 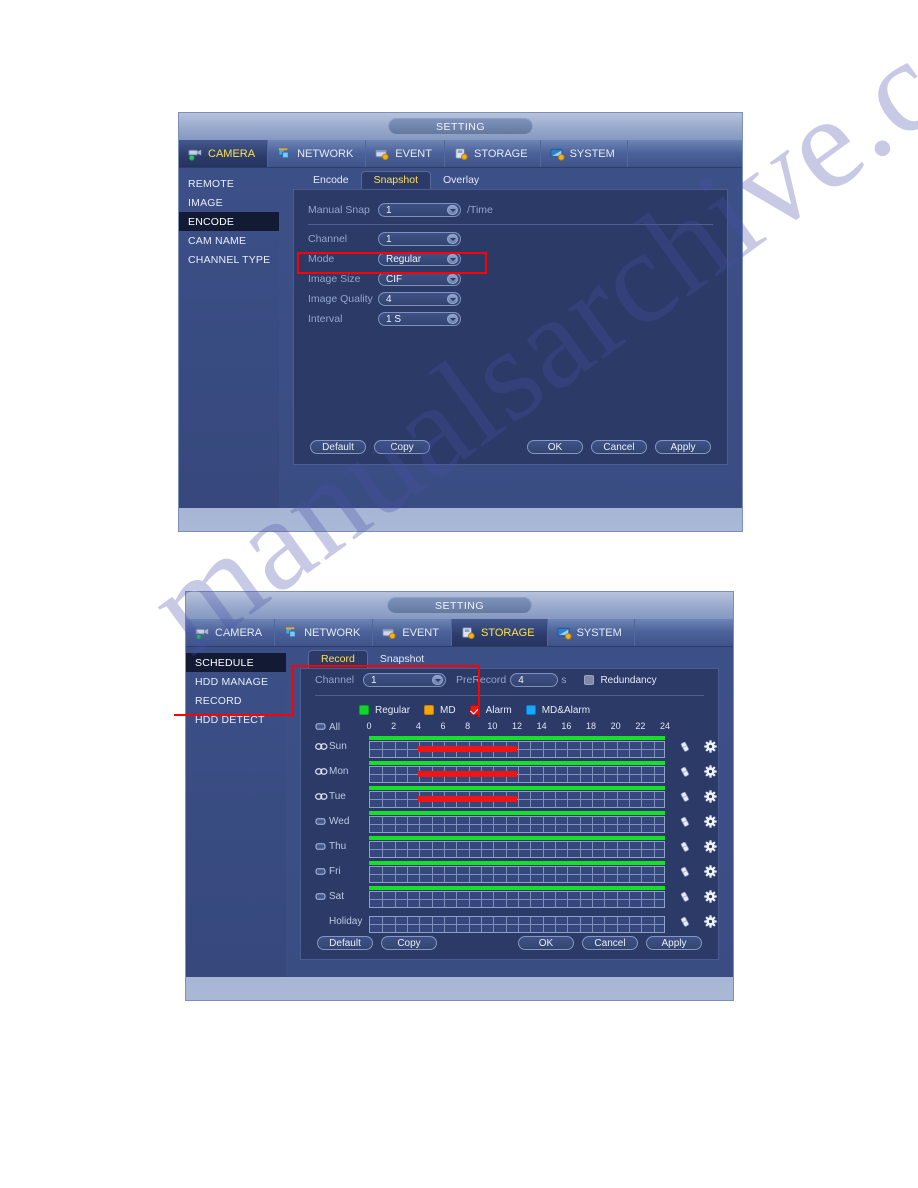 I want to click on legend-row: Regular MD Alarm MD&Alarm, so click(x=538, y=710).